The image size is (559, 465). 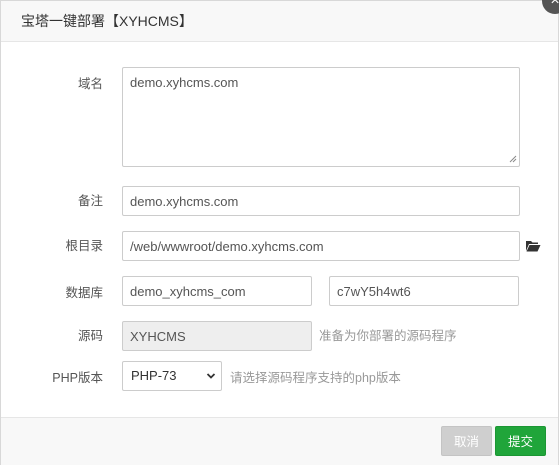 What do you see at coordinates (77, 378) in the screenshot?
I see `php-version-label: PHP版本` at bounding box center [77, 378].